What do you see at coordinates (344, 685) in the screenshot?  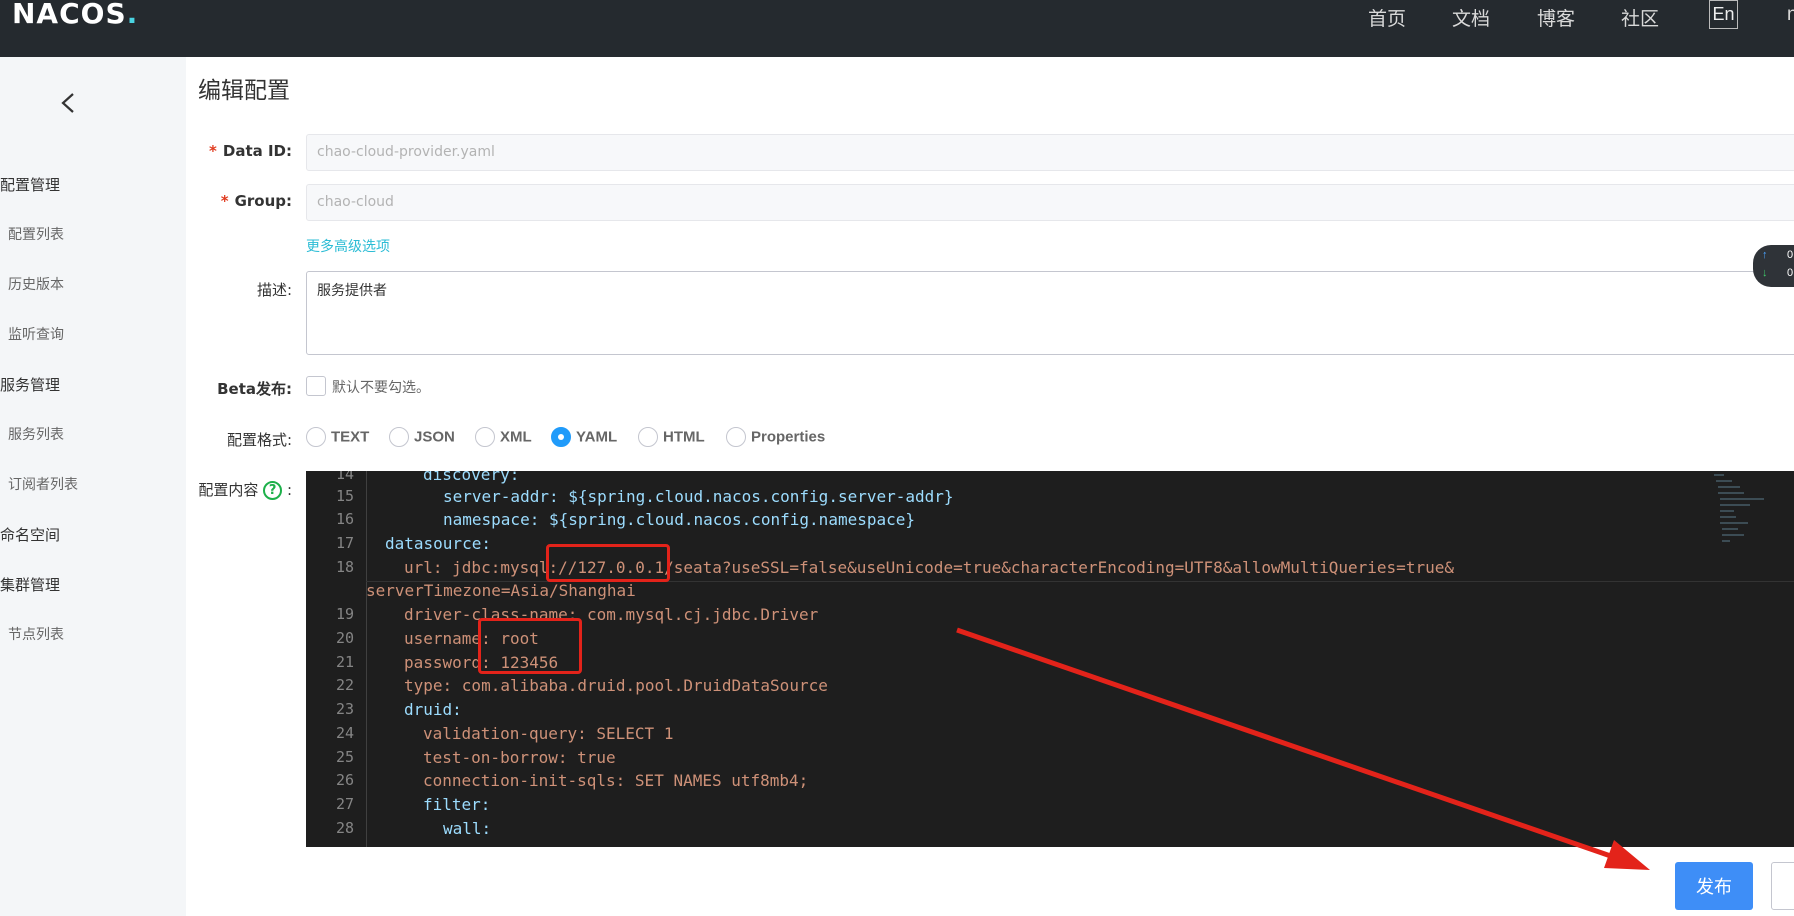 I see `line-number: 22` at bounding box center [344, 685].